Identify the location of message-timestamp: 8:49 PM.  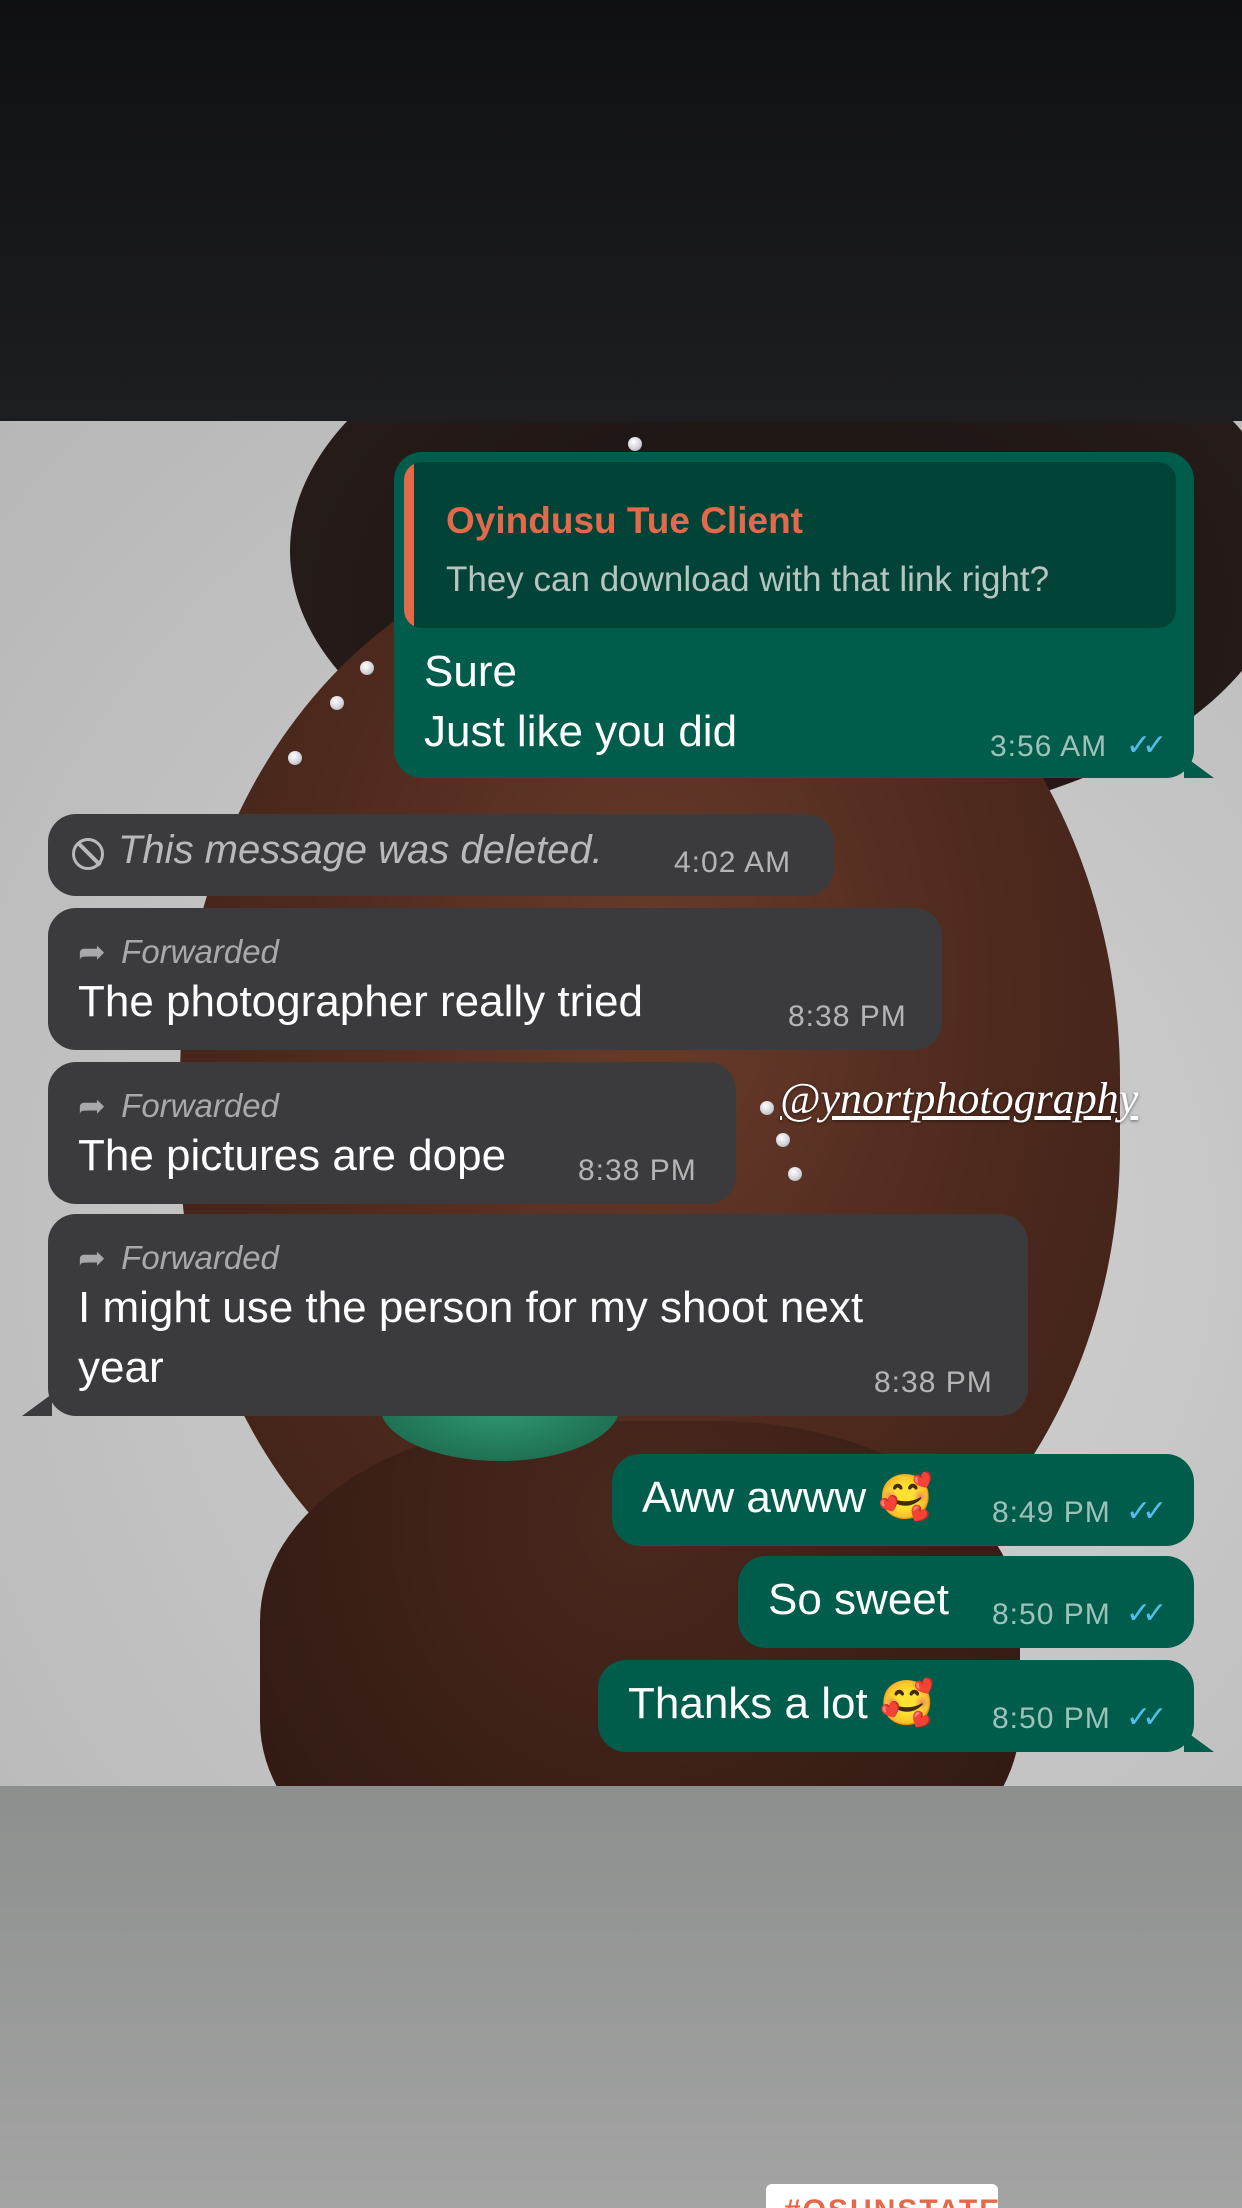
(1051, 1512).